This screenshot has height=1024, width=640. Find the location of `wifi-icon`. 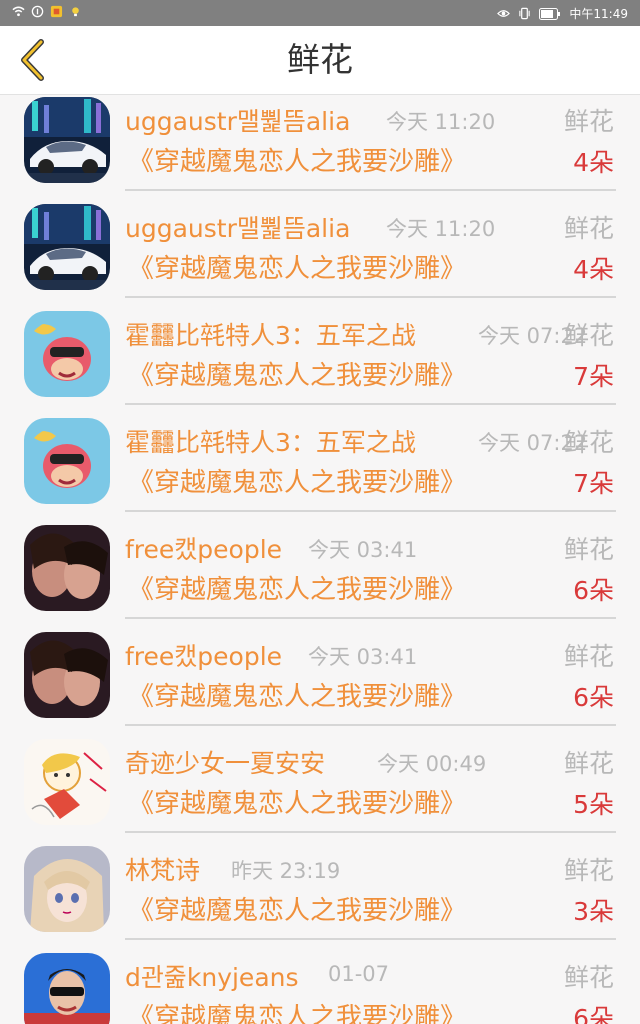

wifi-icon is located at coordinates (18, 11).